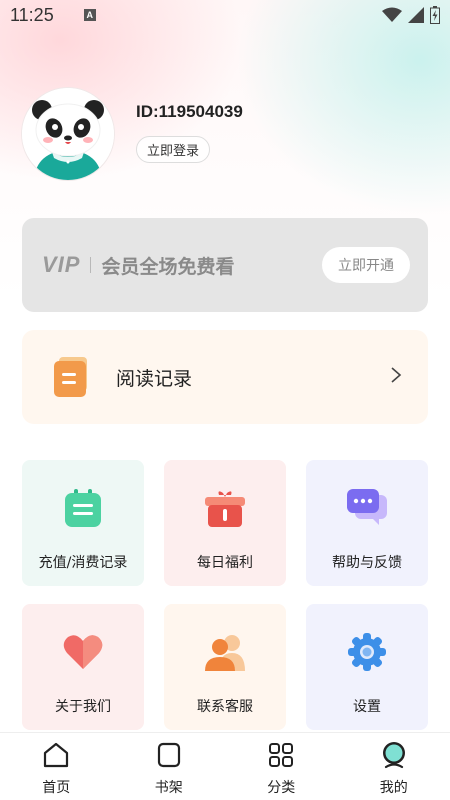  I want to click on tile-label: 帮助与反馈, so click(367, 563).